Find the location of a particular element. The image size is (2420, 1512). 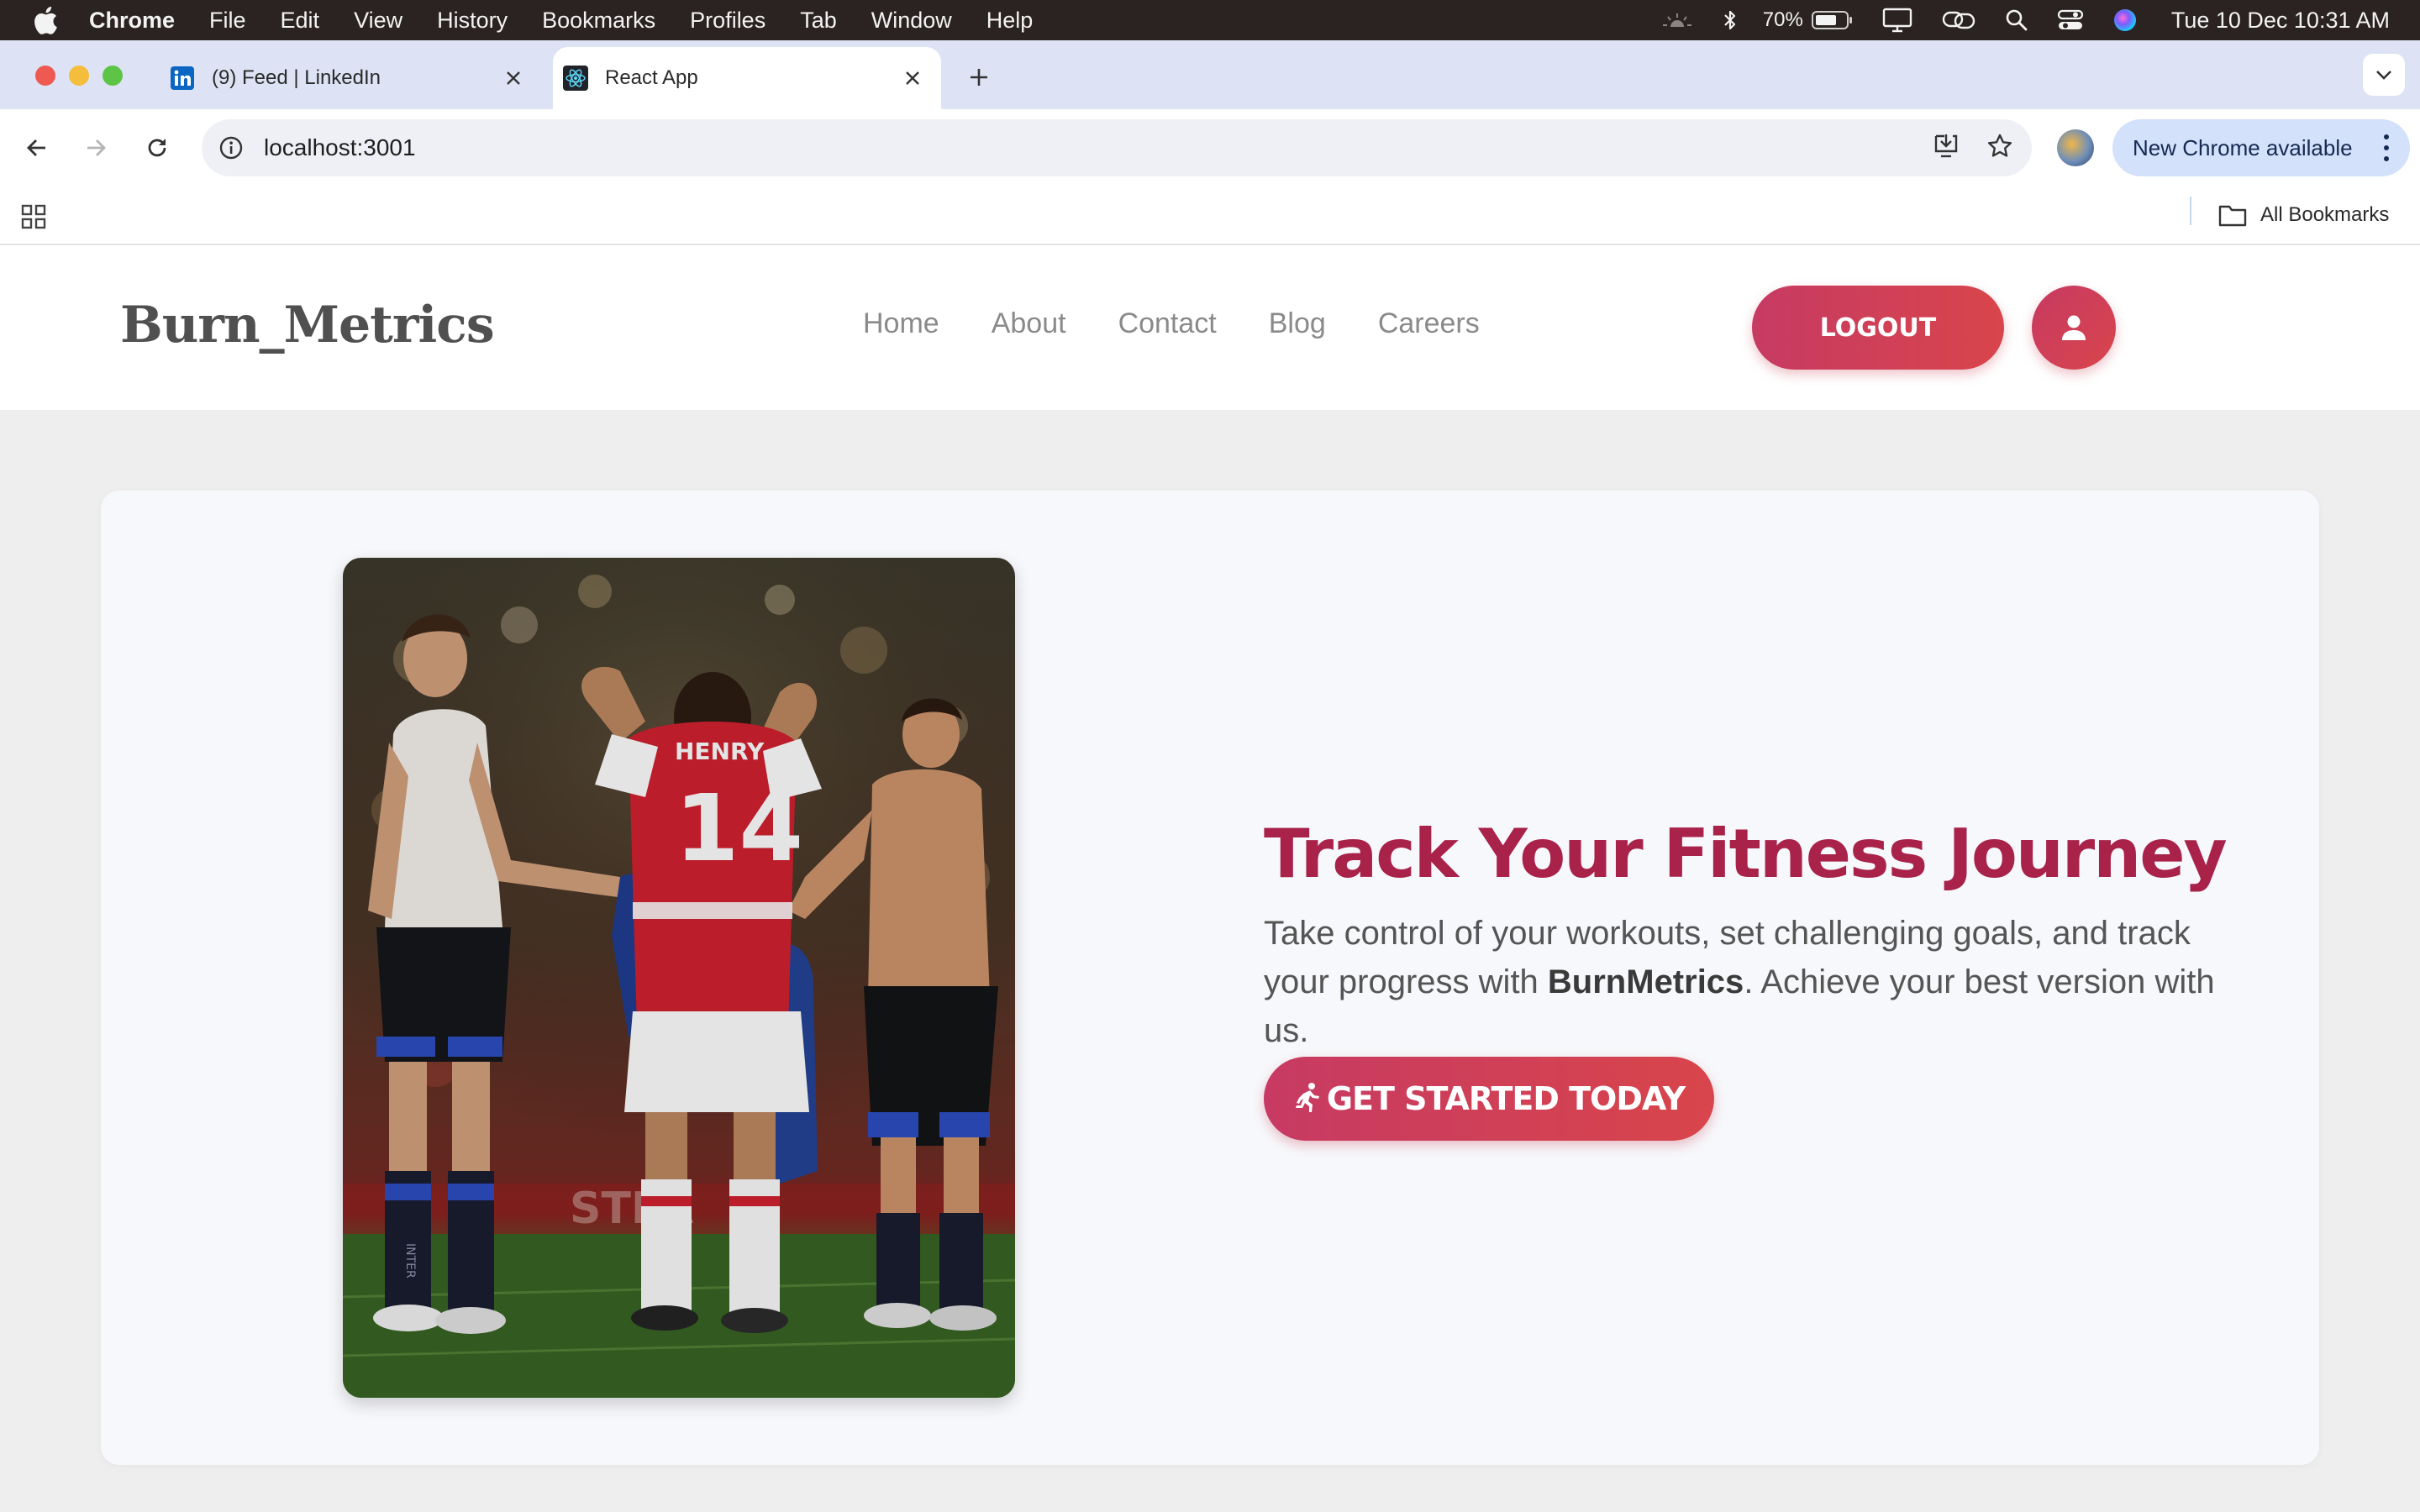

site-info-icon is located at coordinates (231, 148).